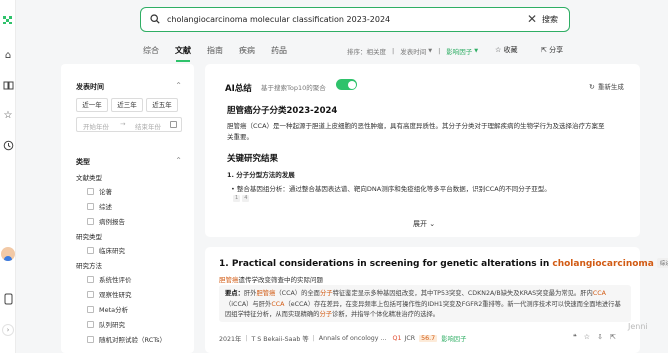 The image size is (668, 353). I want to click on ai-summary-toggle, so click(346, 84).